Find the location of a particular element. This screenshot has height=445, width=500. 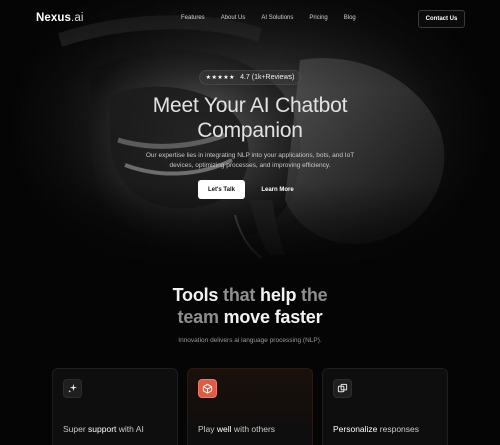

logo-domain: .ai is located at coordinates (77, 18).